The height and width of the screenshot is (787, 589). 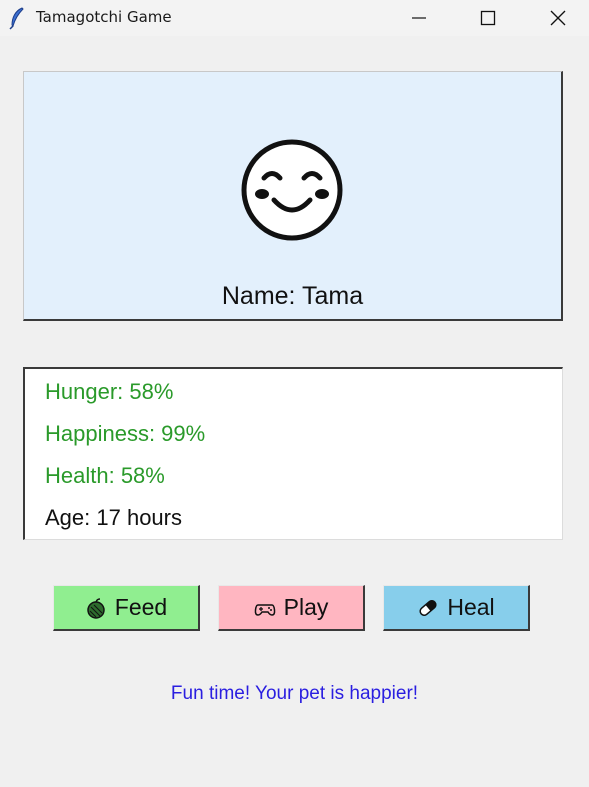 What do you see at coordinates (428, 608) in the screenshot?
I see `pill-icon` at bounding box center [428, 608].